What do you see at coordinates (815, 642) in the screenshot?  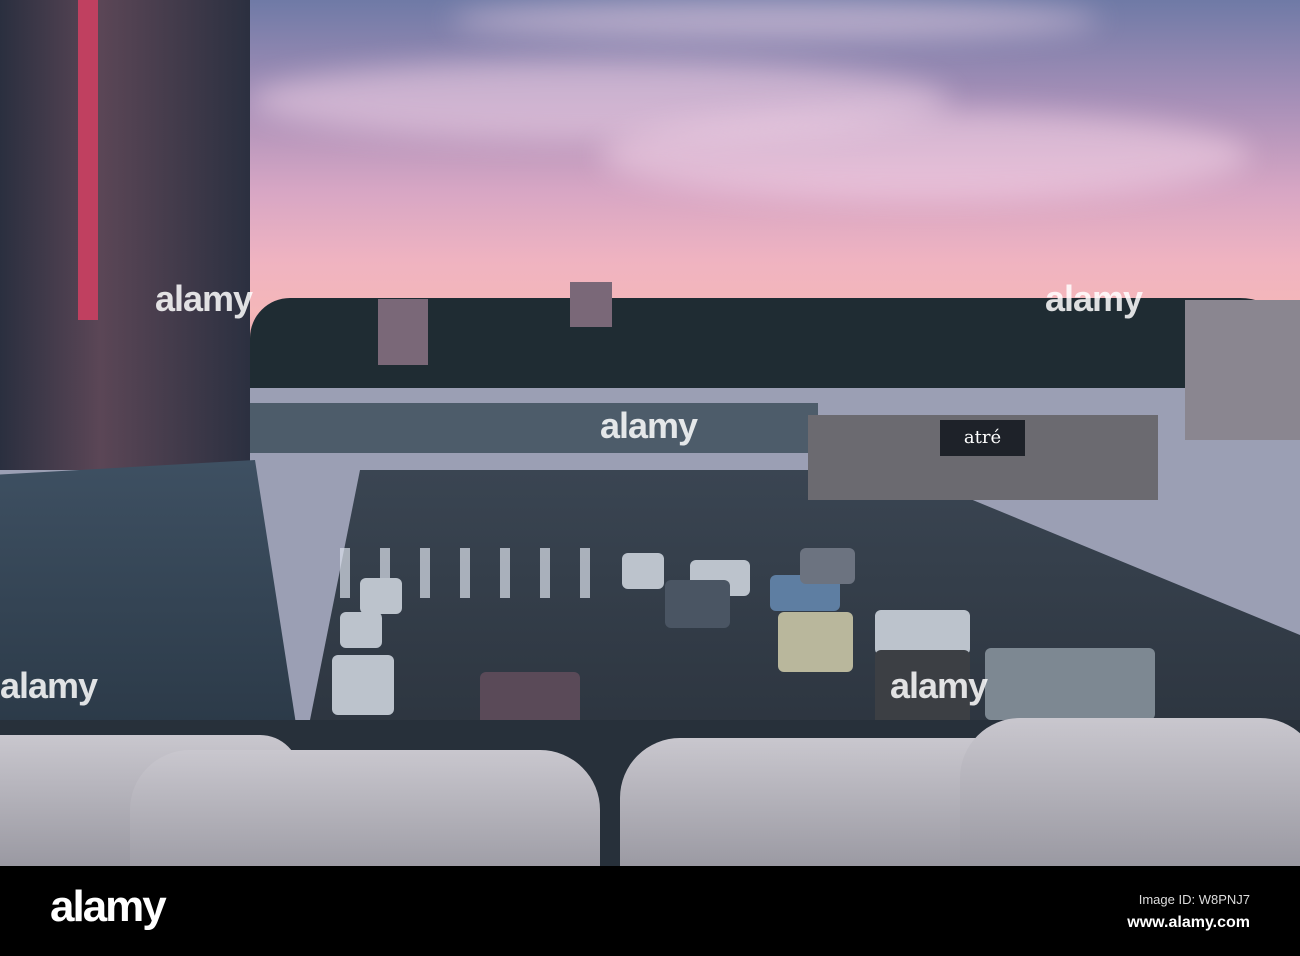 I see `taxi` at bounding box center [815, 642].